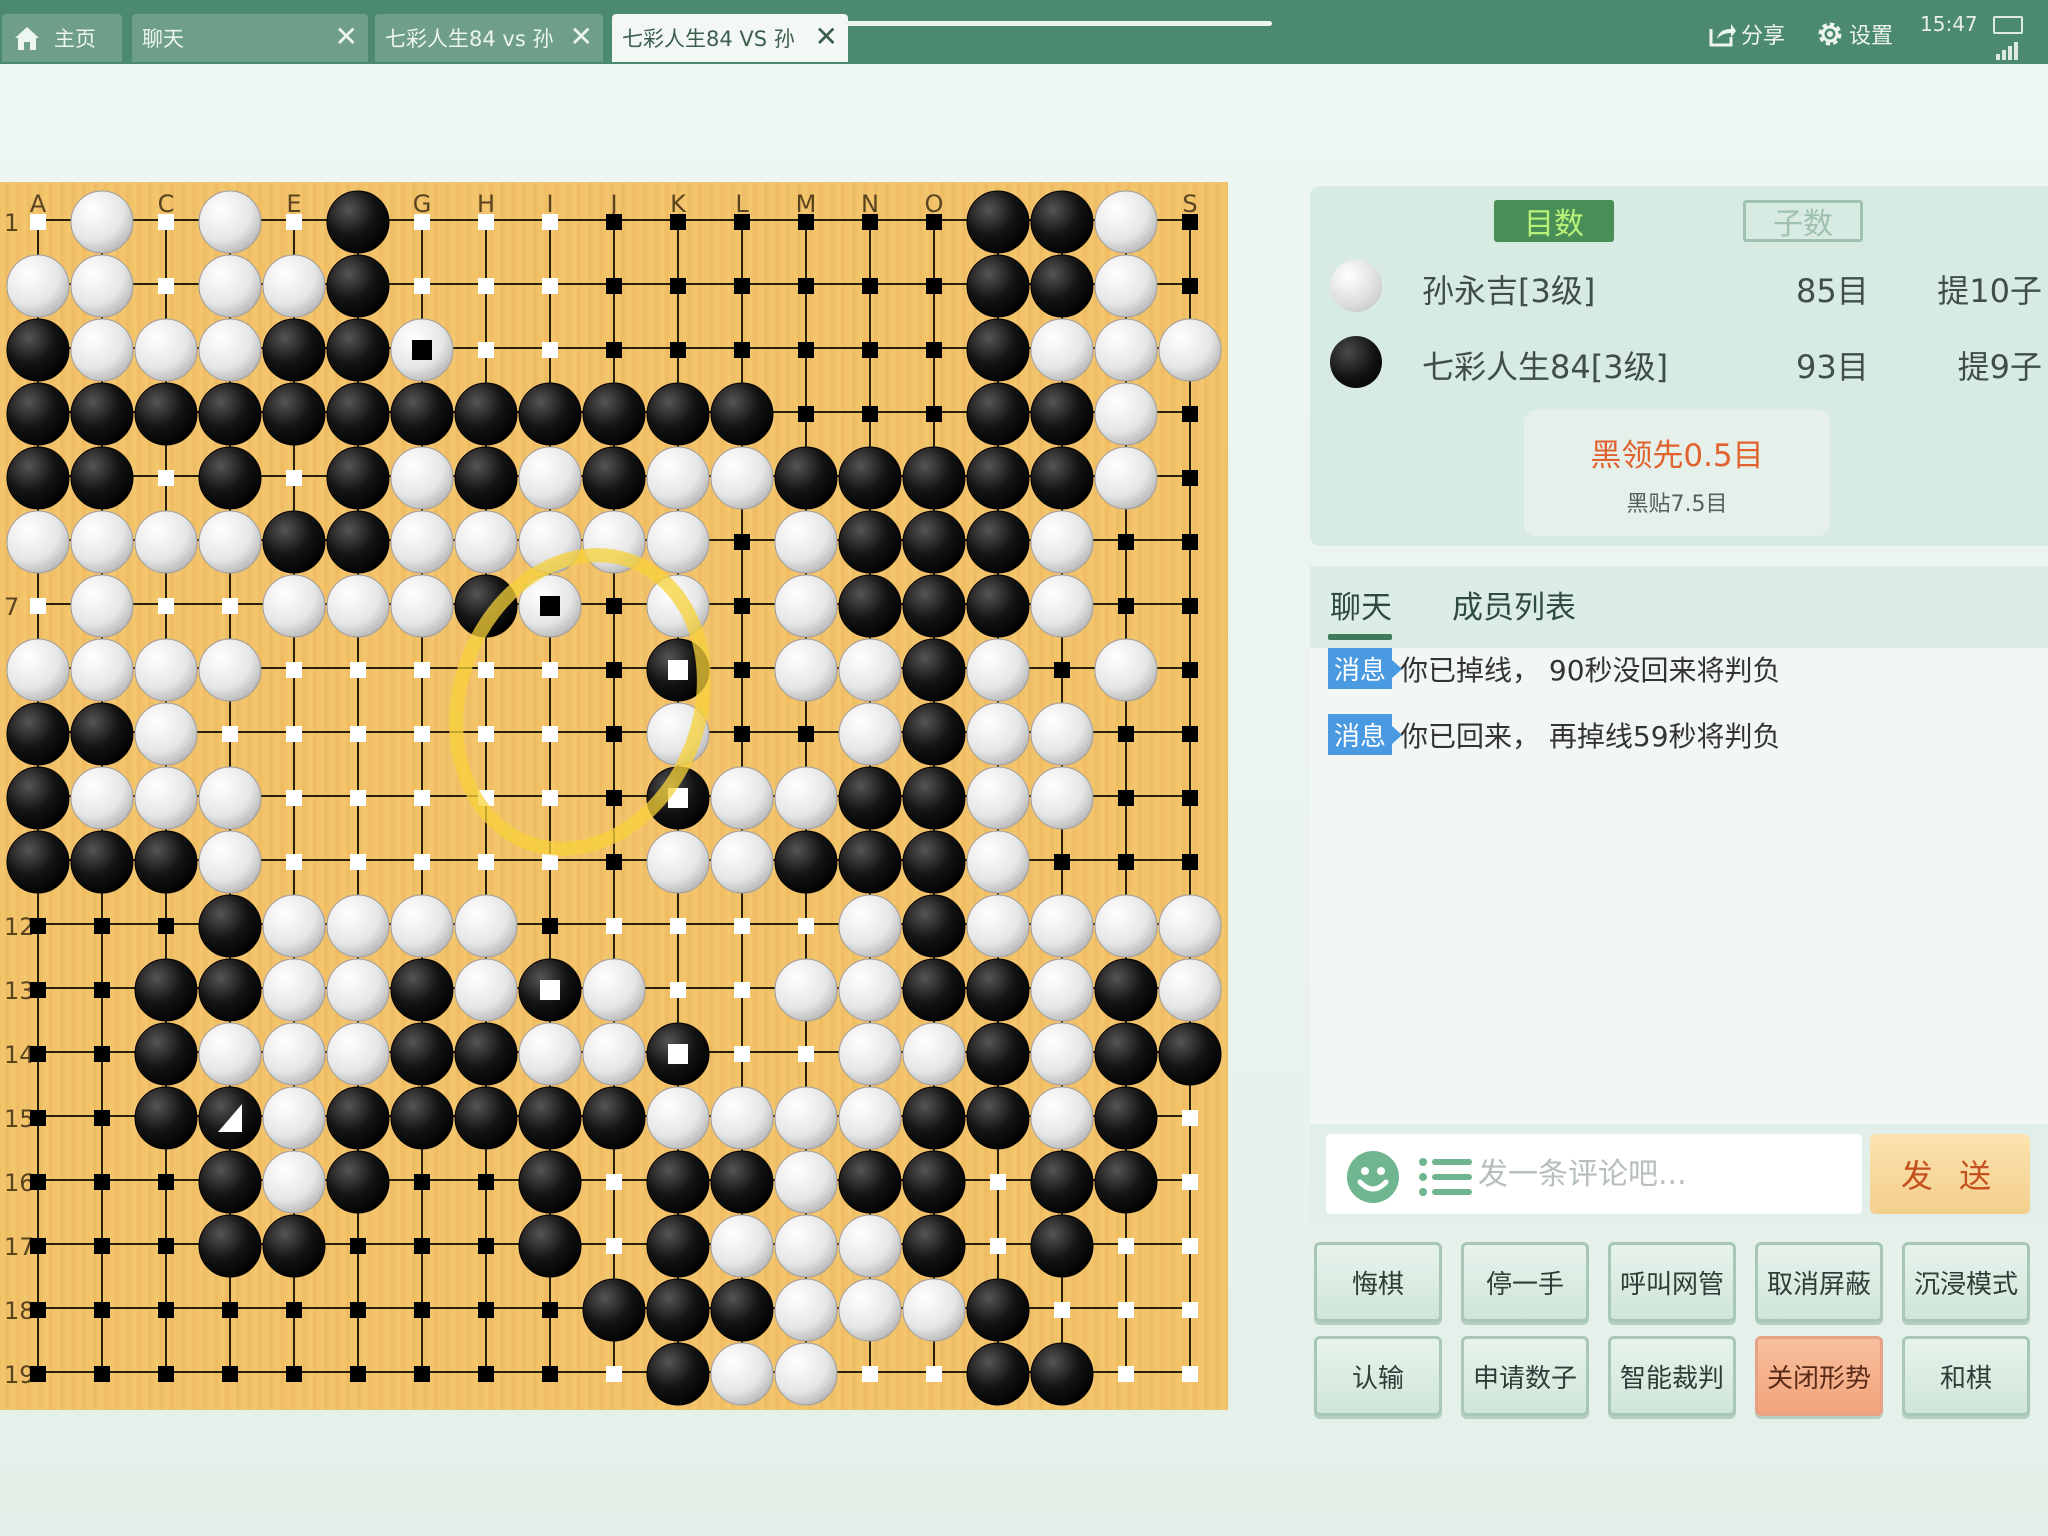  I want to click on tab-game-2: 七彩人生84 VS 孙 ✕, so click(730, 38).